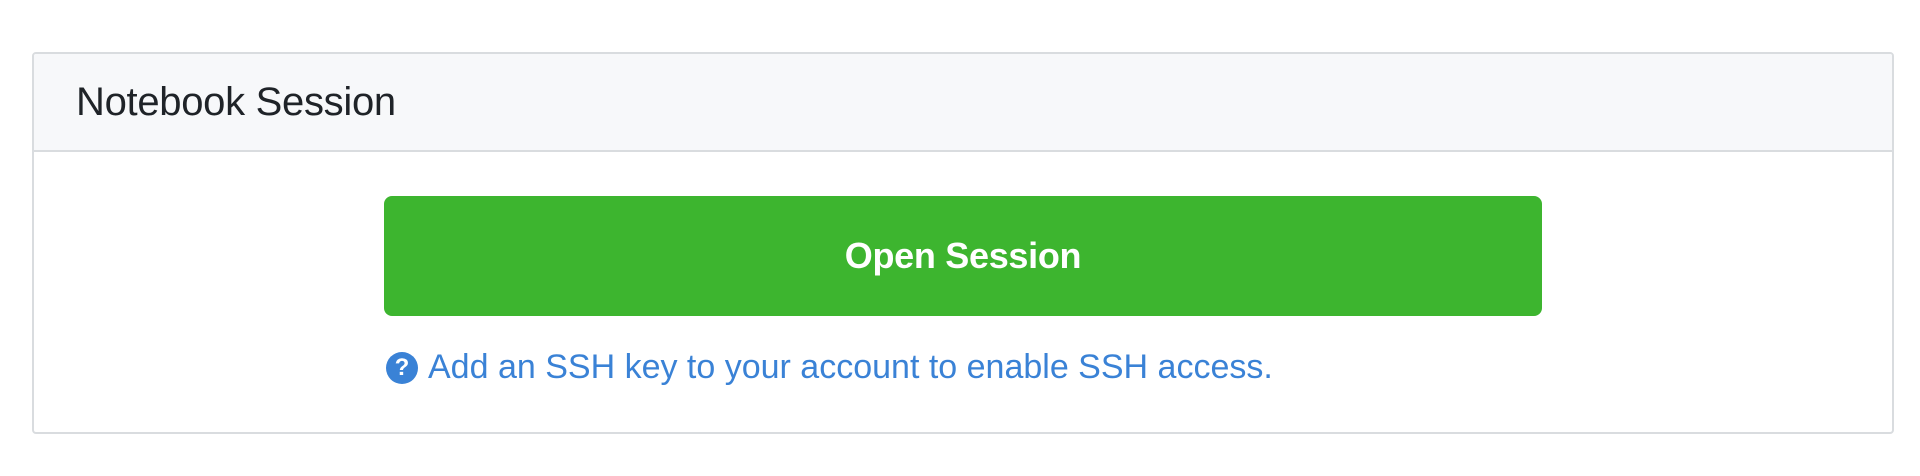 The height and width of the screenshot is (476, 1920). Describe the element at coordinates (236, 101) in the screenshot. I see `panel-title: Notebook Session` at that location.